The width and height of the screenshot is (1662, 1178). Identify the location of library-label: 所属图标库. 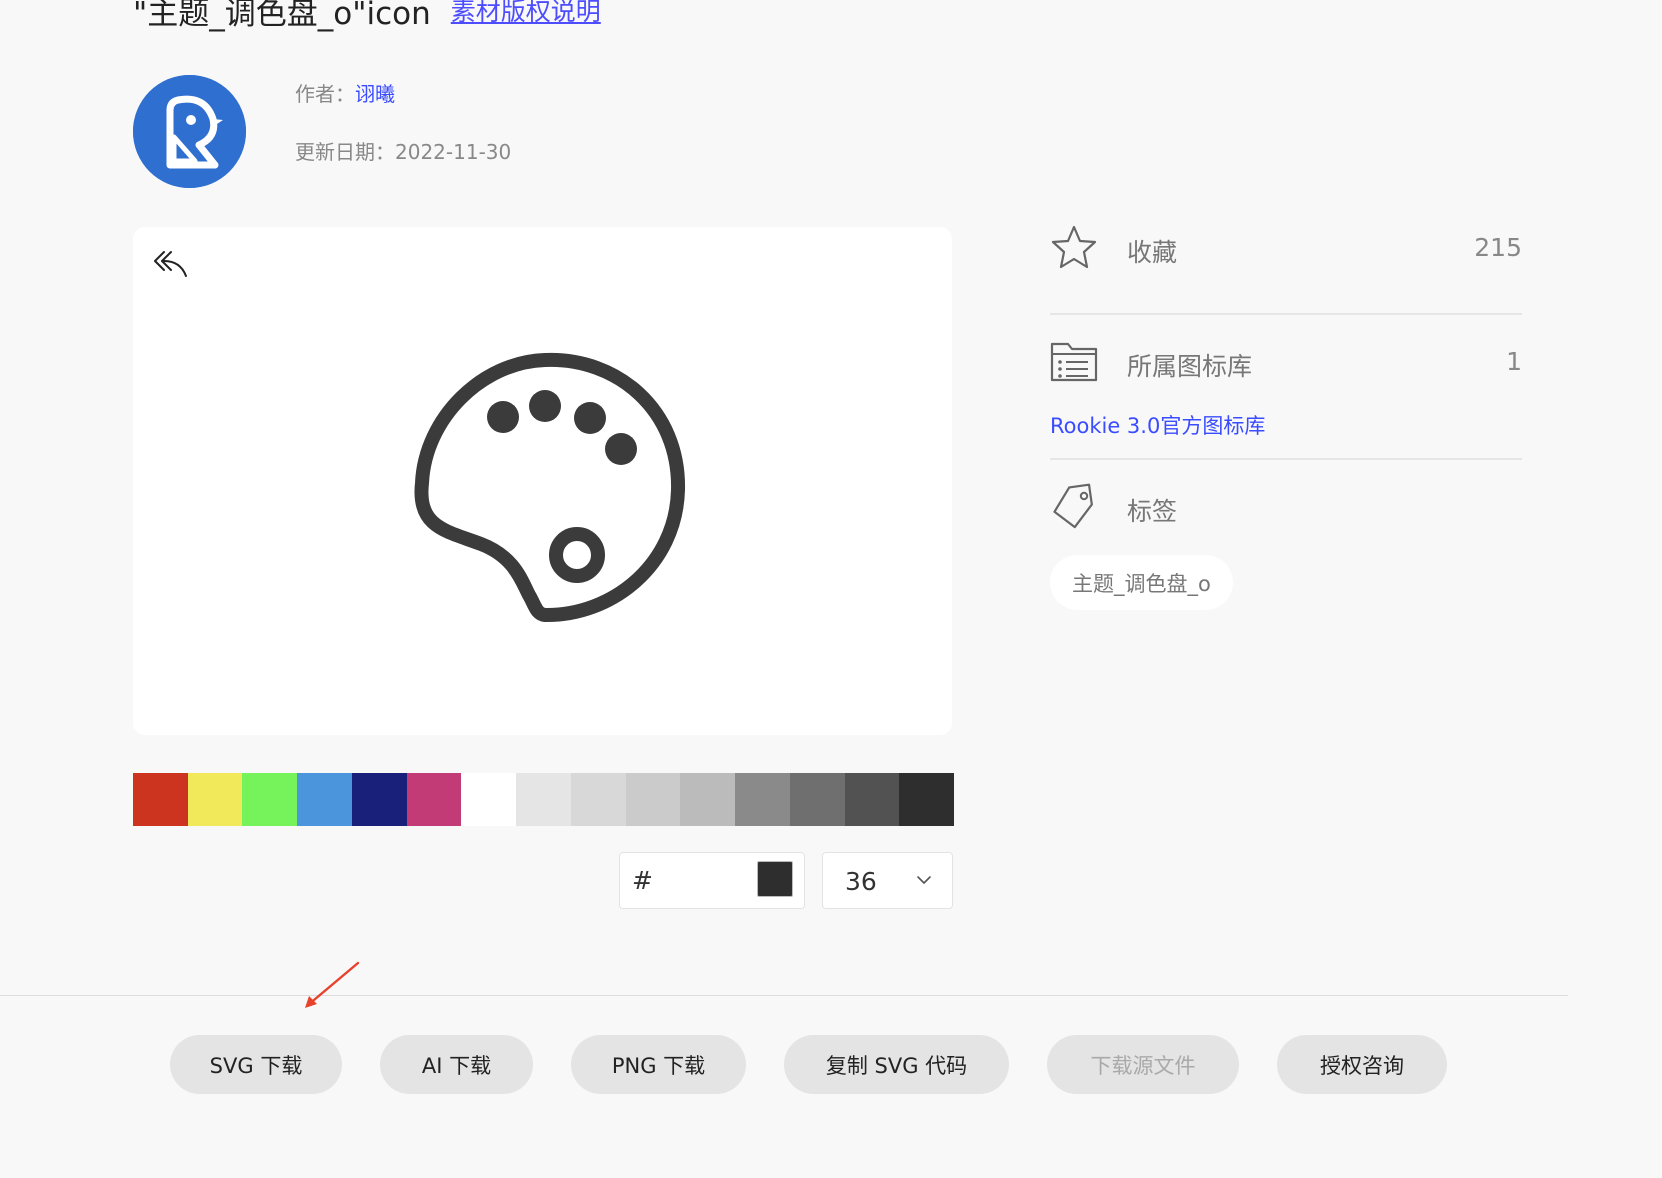
(1190, 366).